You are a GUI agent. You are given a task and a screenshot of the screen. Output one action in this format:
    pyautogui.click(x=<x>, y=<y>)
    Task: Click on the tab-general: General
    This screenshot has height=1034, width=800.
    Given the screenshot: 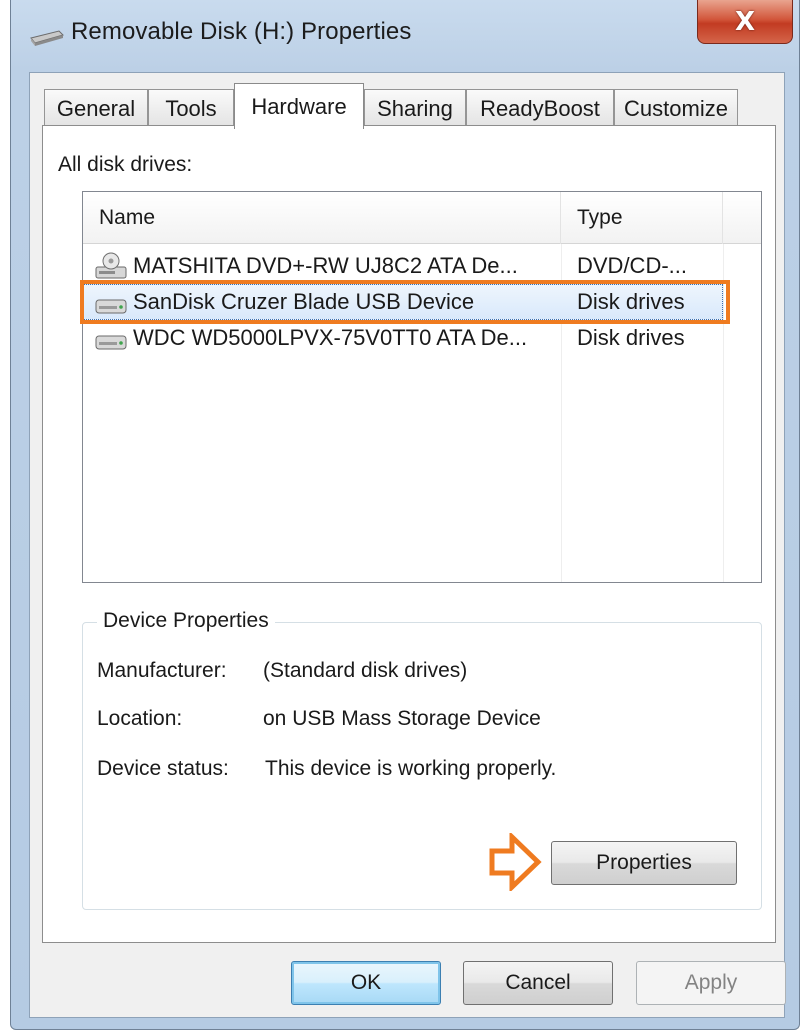 What is the action you would take?
    pyautogui.click(x=96, y=108)
    